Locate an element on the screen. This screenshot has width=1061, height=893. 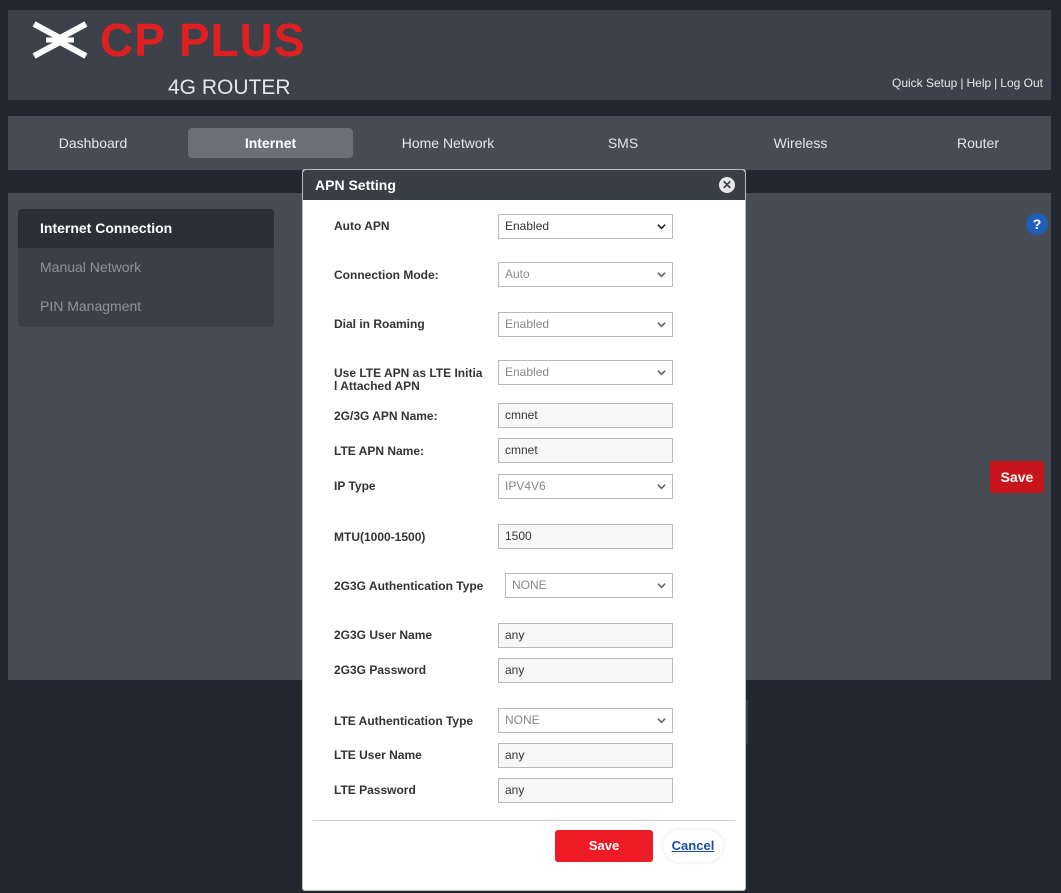
dialog-cancel-button: Cancel is located at coordinates (693, 846).